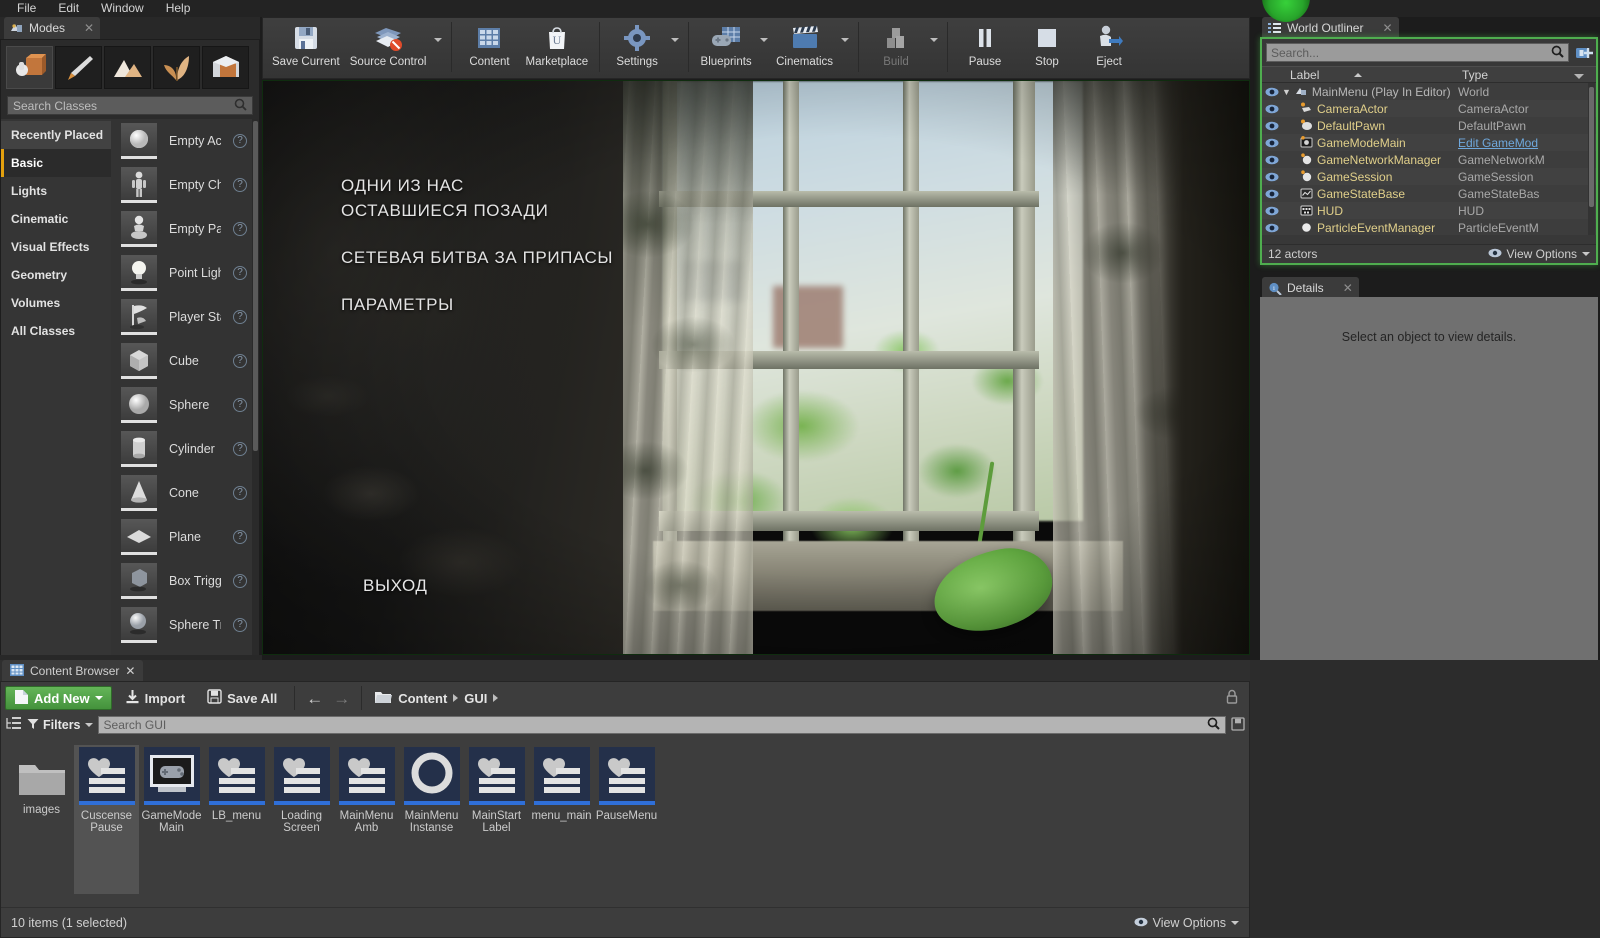  Describe the element at coordinates (764, 47) in the screenshot. I see `blueprints-dropdown` at that location.